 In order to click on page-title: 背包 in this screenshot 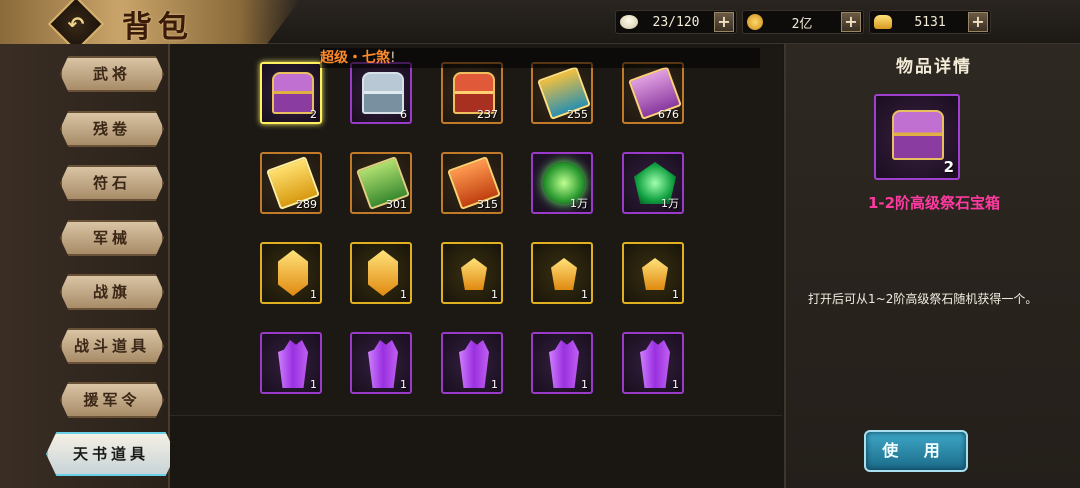, I will do `click(158, 27)`.